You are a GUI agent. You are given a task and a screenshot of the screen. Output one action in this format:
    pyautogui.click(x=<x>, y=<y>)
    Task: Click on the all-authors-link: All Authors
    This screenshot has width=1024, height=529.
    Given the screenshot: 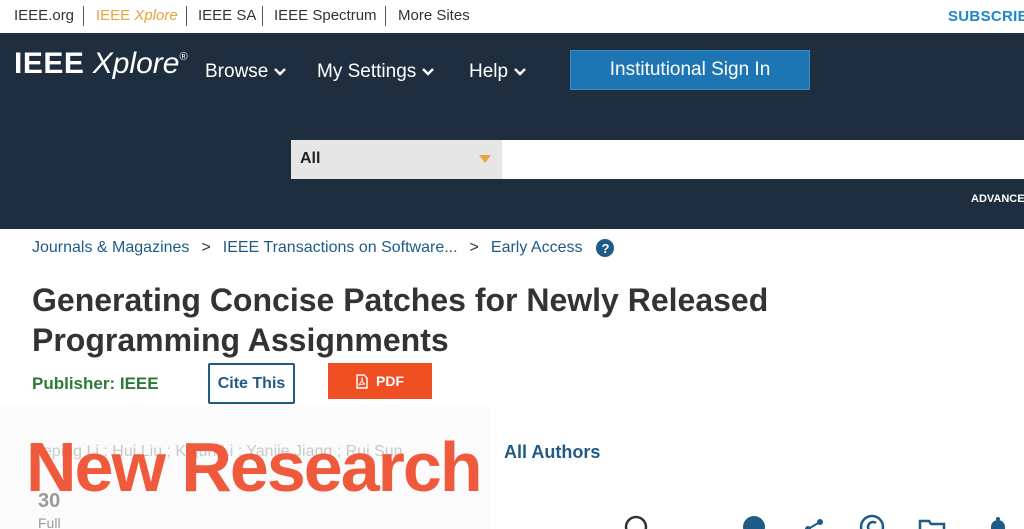 What is the action you would take?
    pyautogui.click(x=552, y=452)
    